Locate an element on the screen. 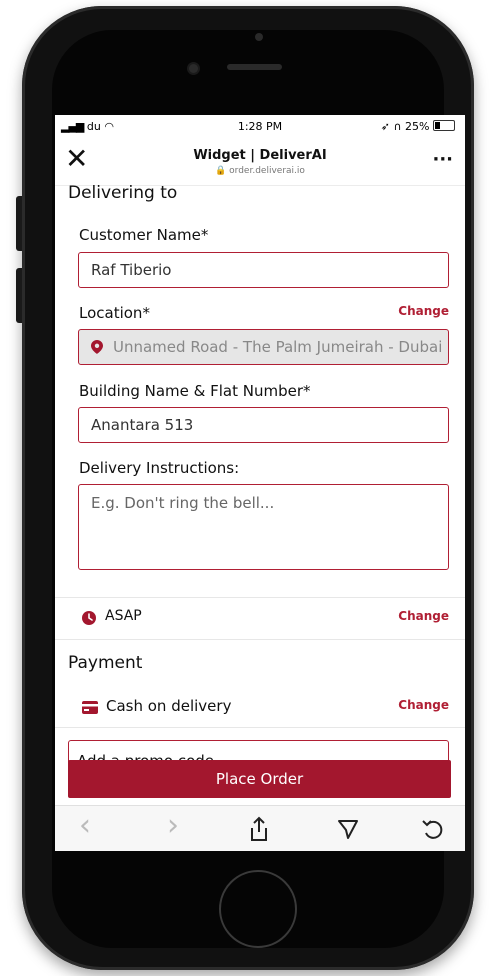  battery-percent: 25% is located at coordinates (417, 126).